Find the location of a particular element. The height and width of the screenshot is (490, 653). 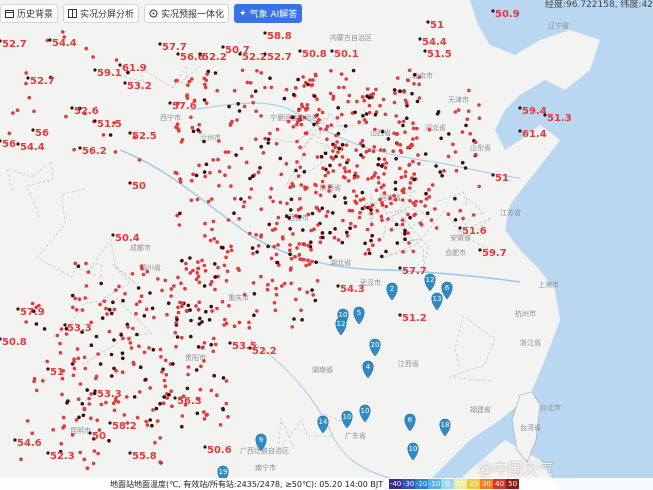

station-temp-label: 51.2 is located at coordinates (414, 318).